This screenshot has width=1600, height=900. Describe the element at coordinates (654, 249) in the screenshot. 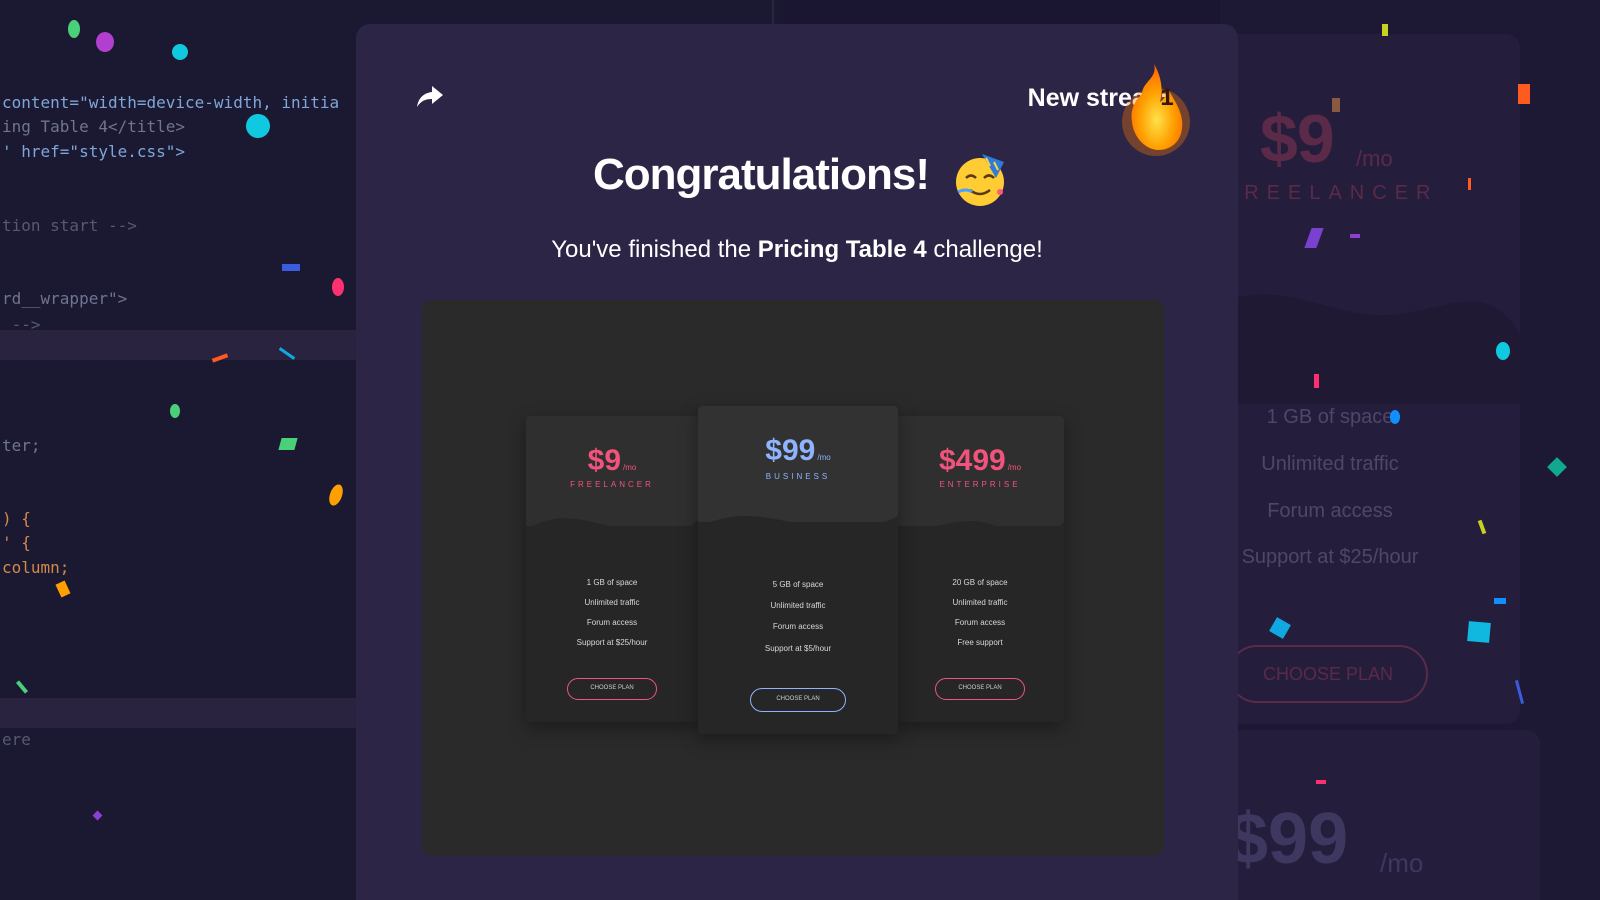

I see `subtitle-prefix: You've finished the` at that location.